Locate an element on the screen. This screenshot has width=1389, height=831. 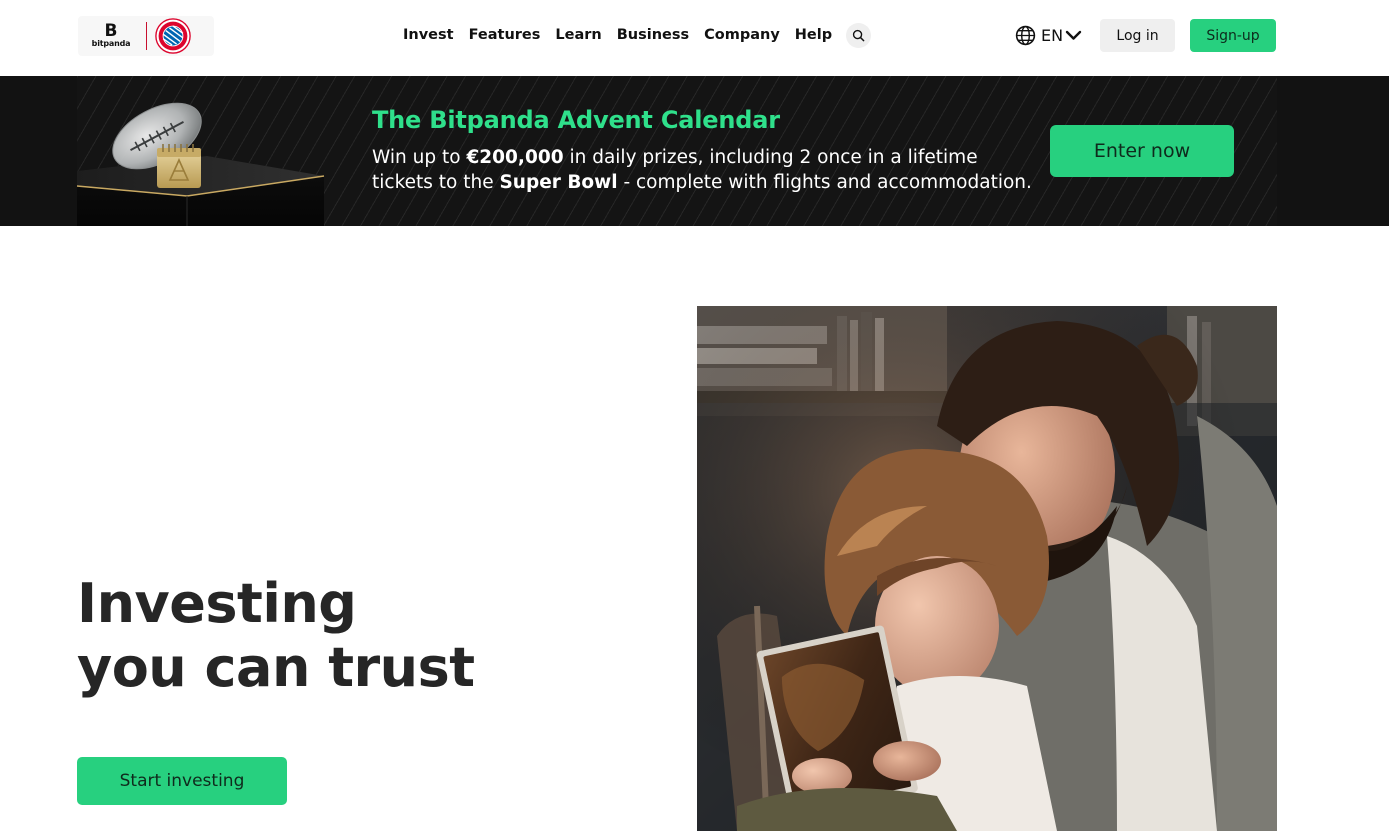
hero-title-line-1: Investing is located at coordinates (217, 603).